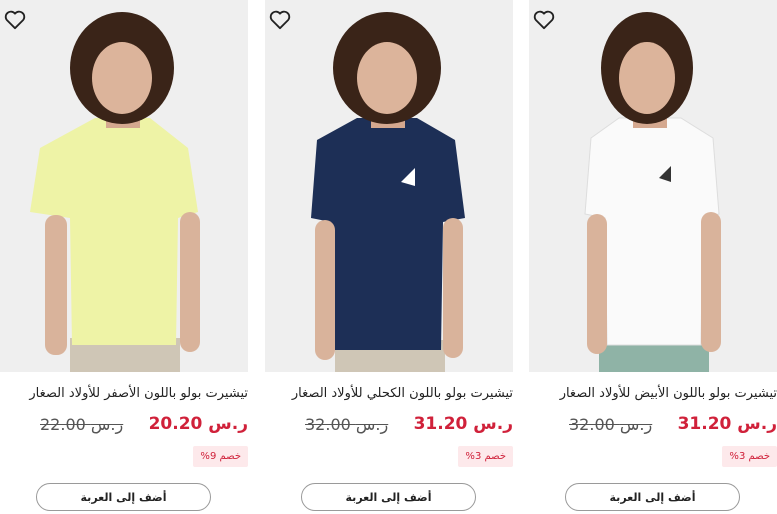 The width and height of the screenshot is (777, 514). What do you see at coordinates (653, 393) in the screenshot?
I see `product-title: تيشيرت بولو باللون الأبيض للأولاد الصغار` at bounding box center [653, 393].